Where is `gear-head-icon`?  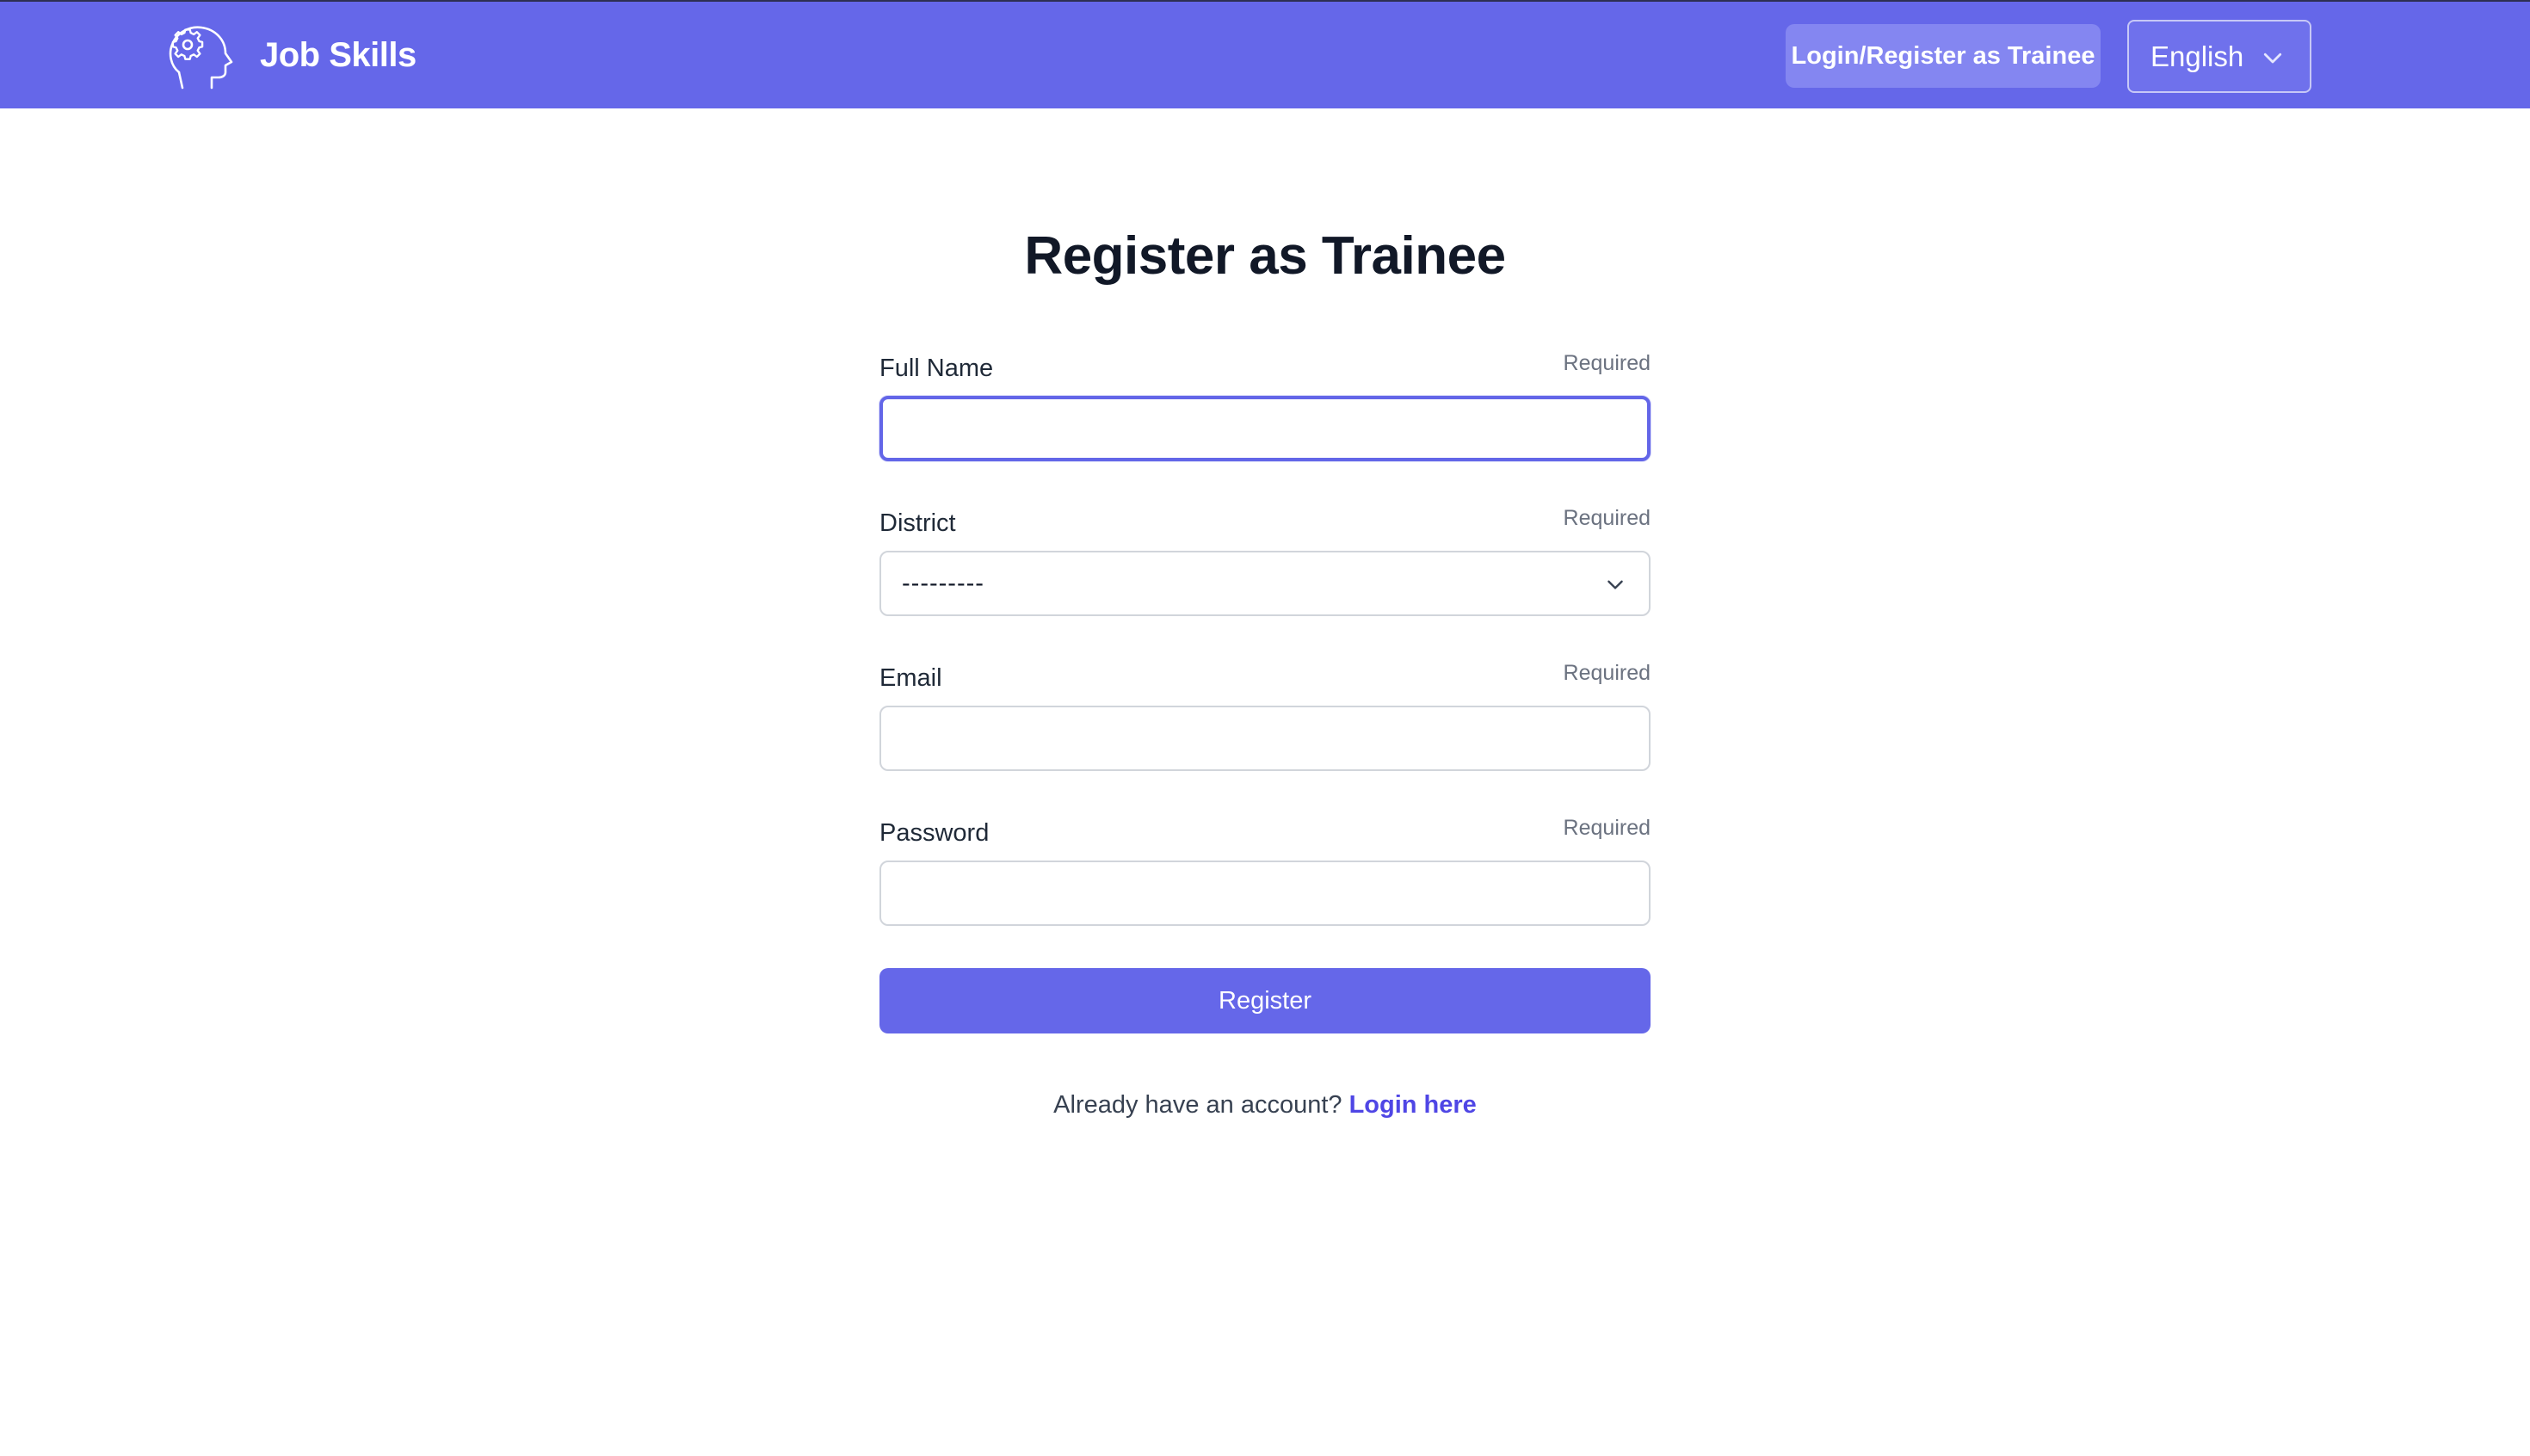 gear-head-icon is located at coordinates (201, 58).